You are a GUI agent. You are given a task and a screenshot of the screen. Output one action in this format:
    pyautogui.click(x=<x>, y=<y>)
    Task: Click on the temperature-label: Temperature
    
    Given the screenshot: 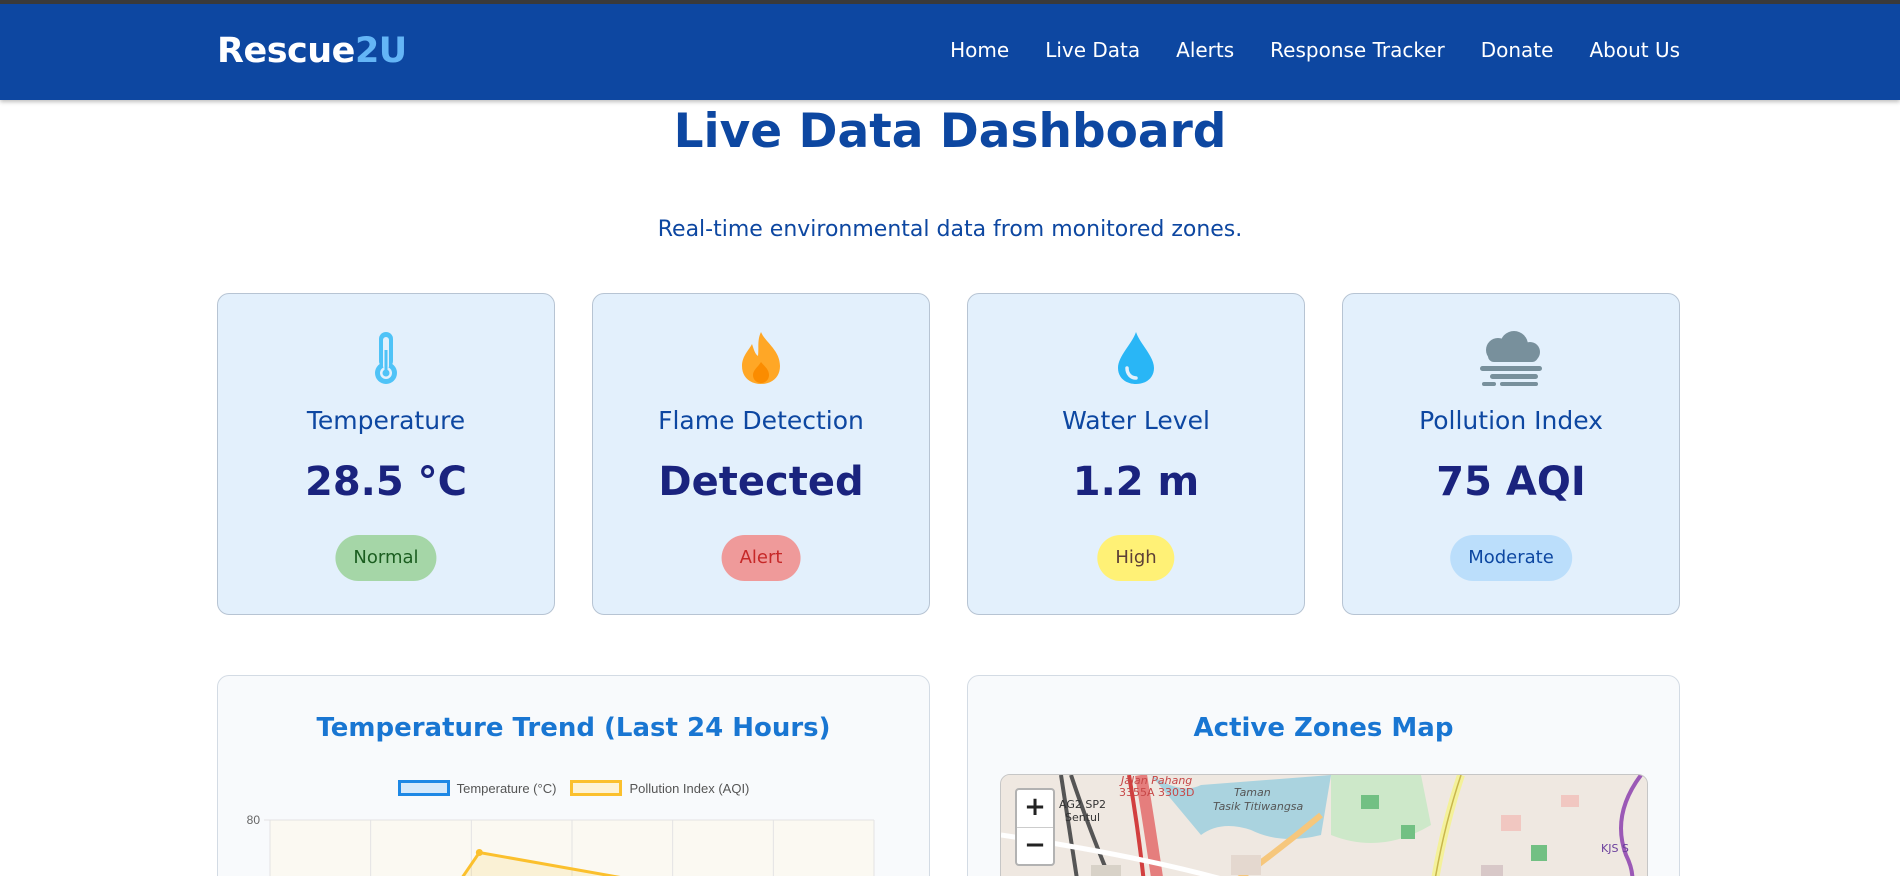 What is the action you would take?
    pyautogui.click(x=386, y=420)
    